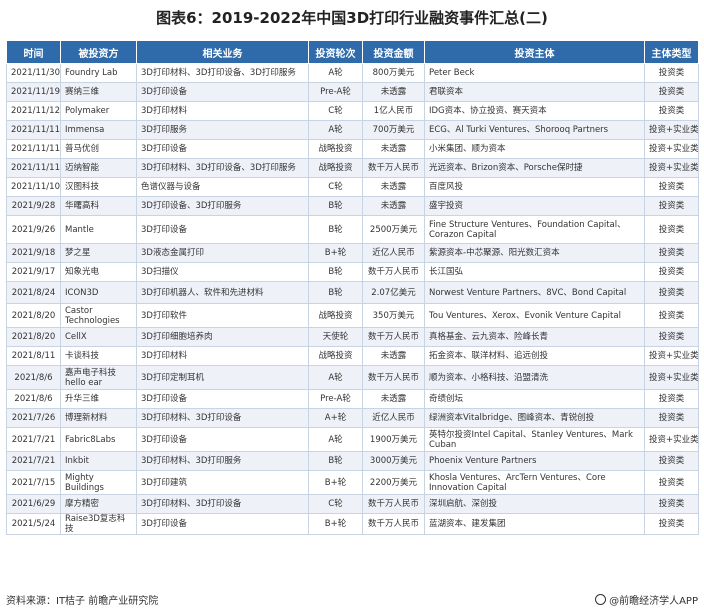 The height and width of the screenshot is (615, 704). I want to click on cell-time: 2021/8/24, so click(33, 292).